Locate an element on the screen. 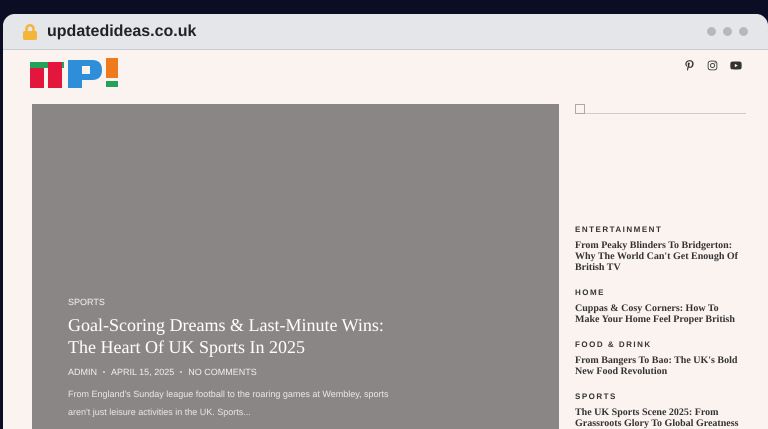 Image resolution: width=768 pixels, height=429 pixels. site-logo-drawing is located at coordinates (75, 73).